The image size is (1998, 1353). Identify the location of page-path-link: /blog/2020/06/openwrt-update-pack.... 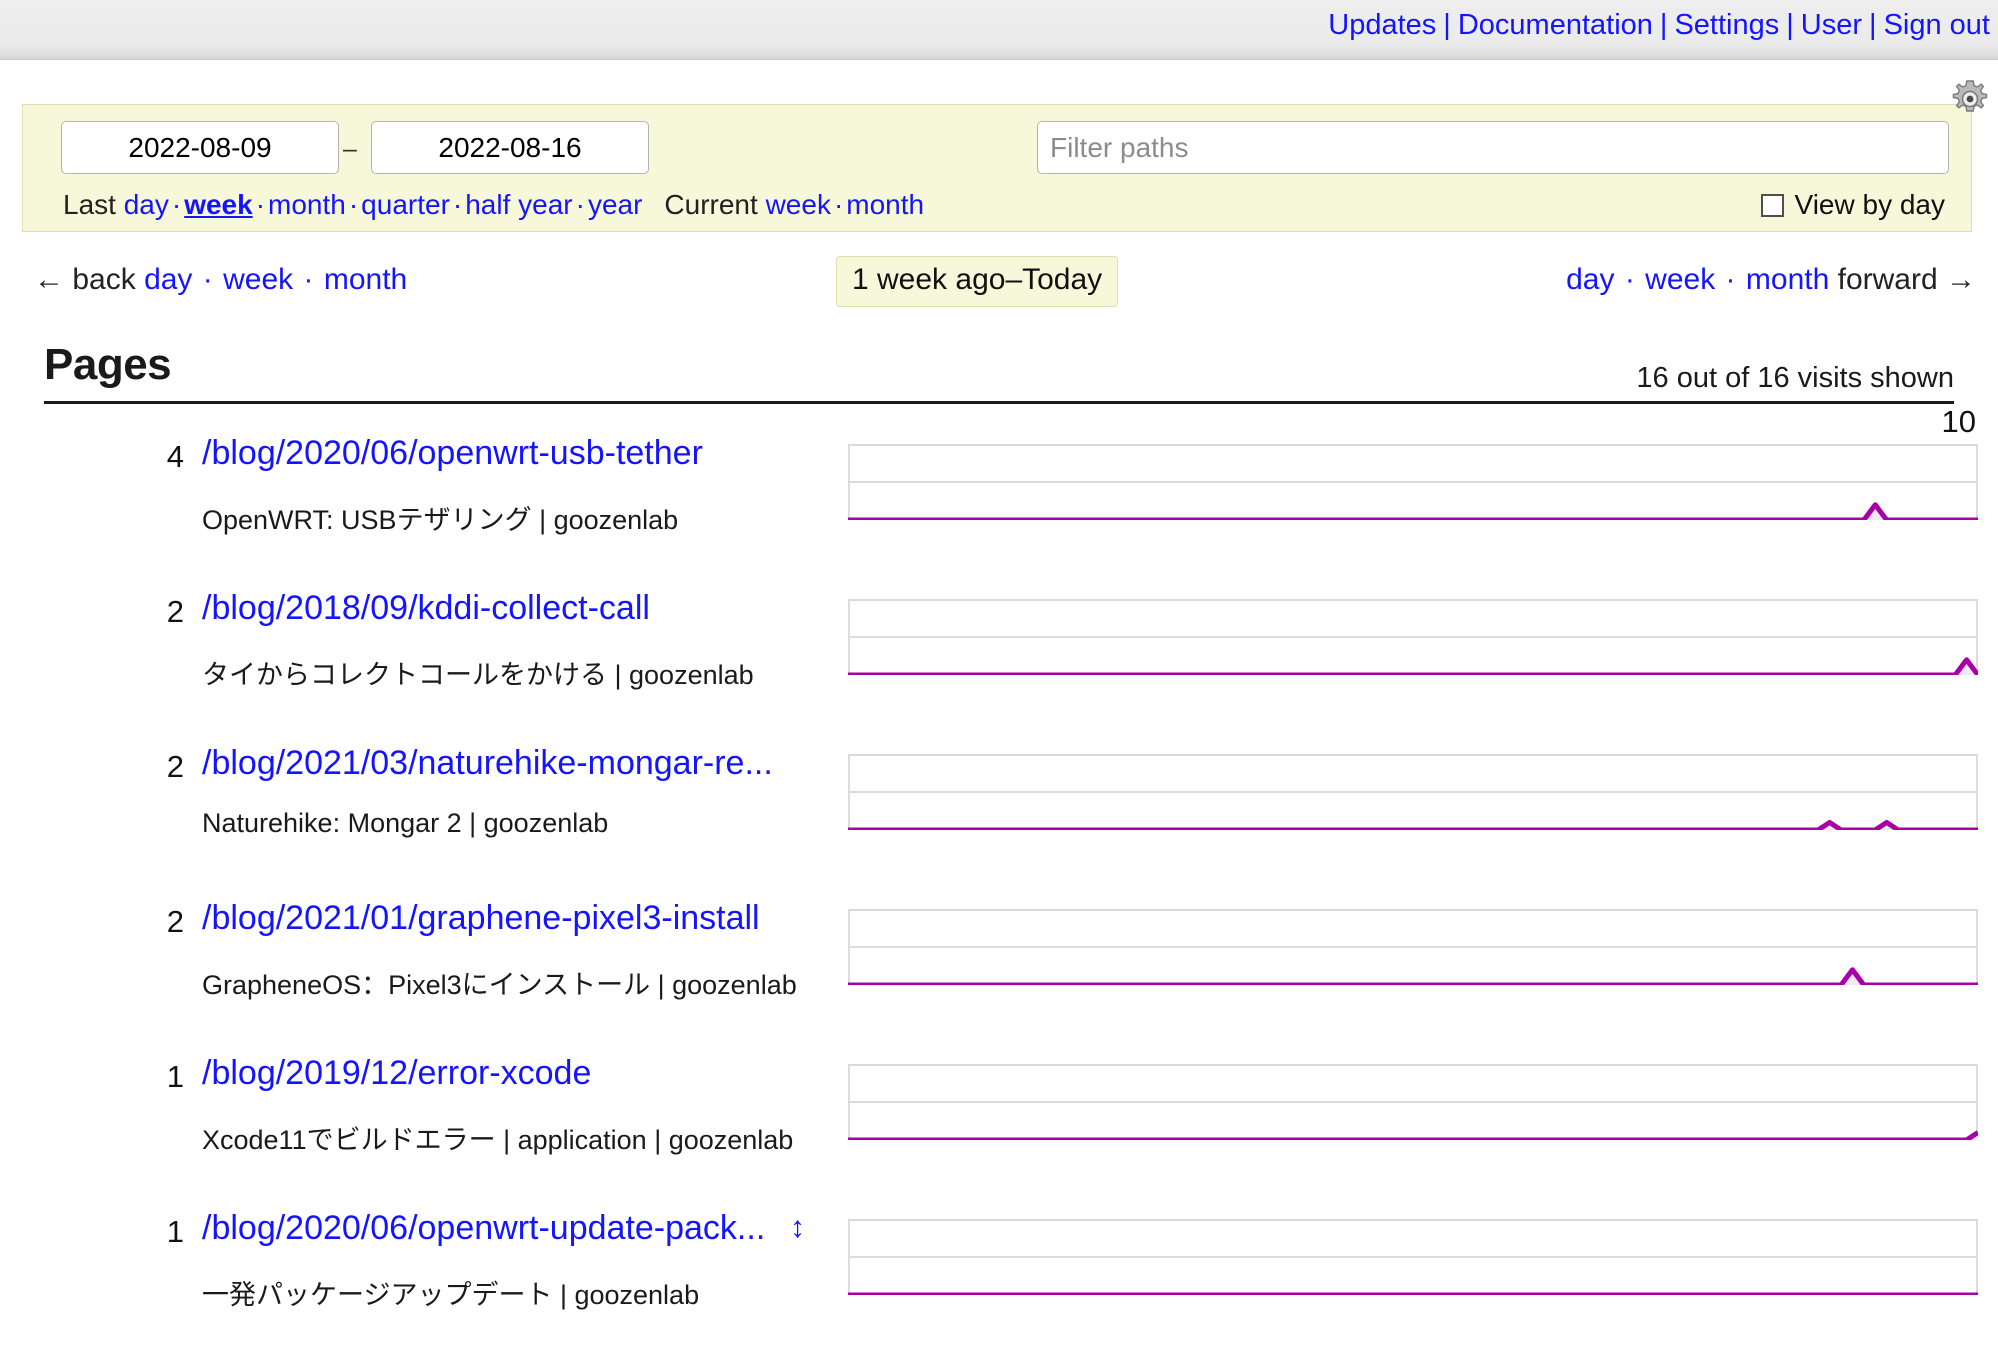
(483, 1228).